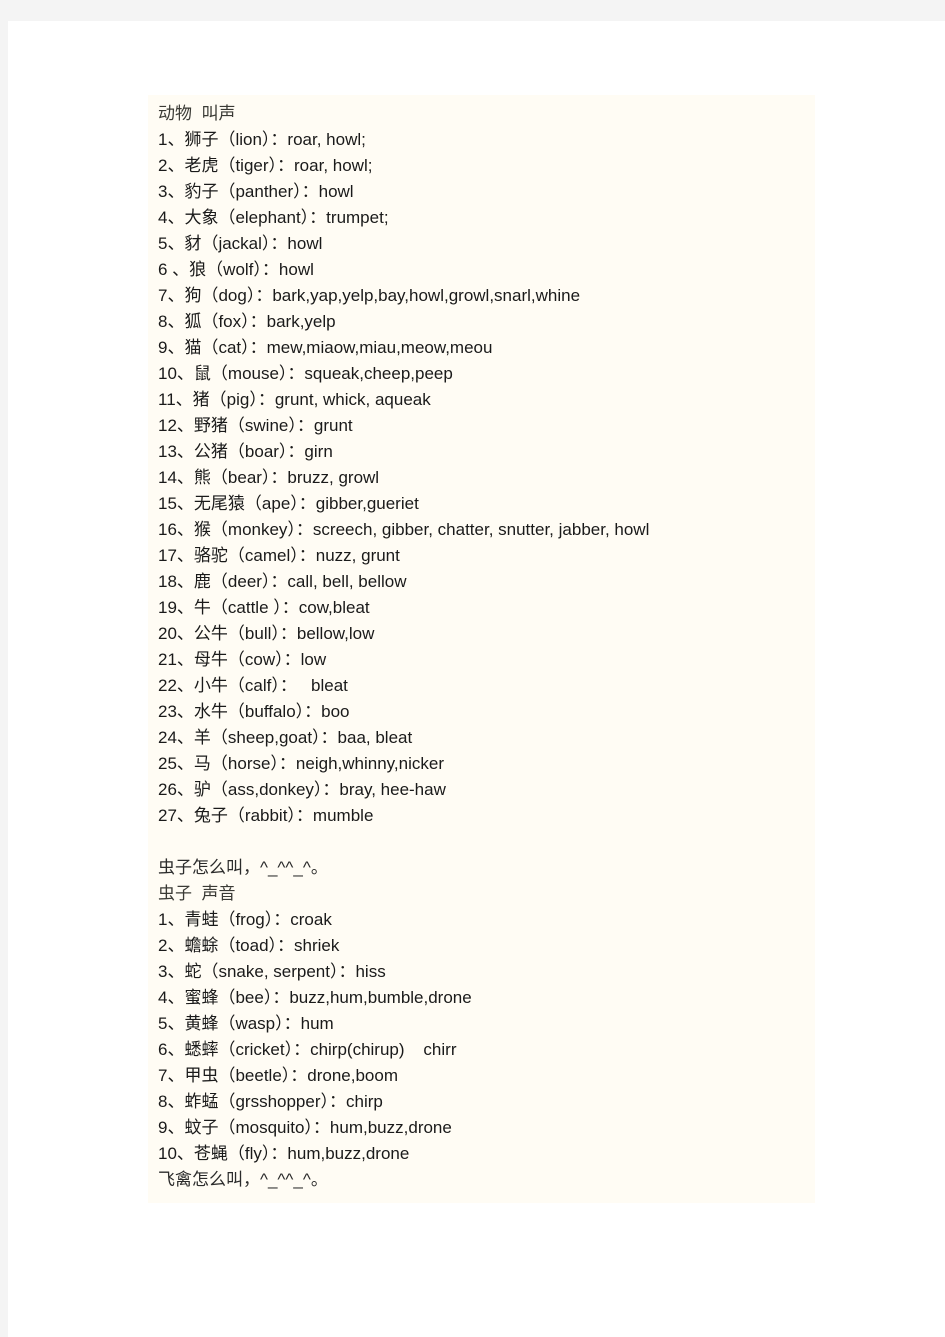  What do you see at coordinates (272, 971) in the screenshot?
I see `entry-insects-3: 3、蛇（snake, serpent）：hiss` at bounding box center [272, 971].